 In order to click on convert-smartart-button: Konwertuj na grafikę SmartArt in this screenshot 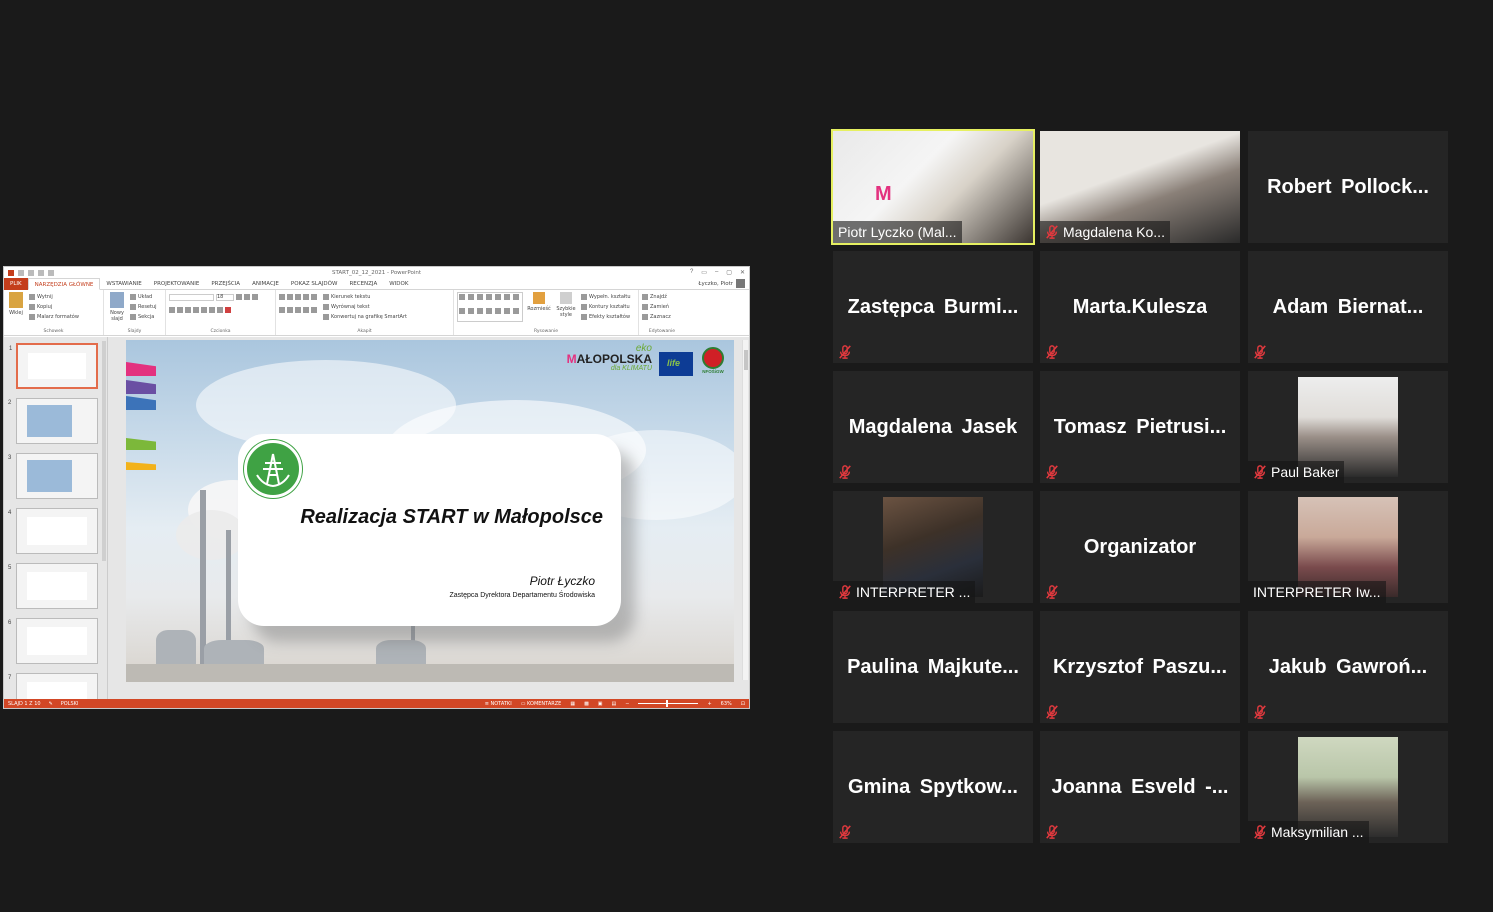, I will do `click(365, 317)`.